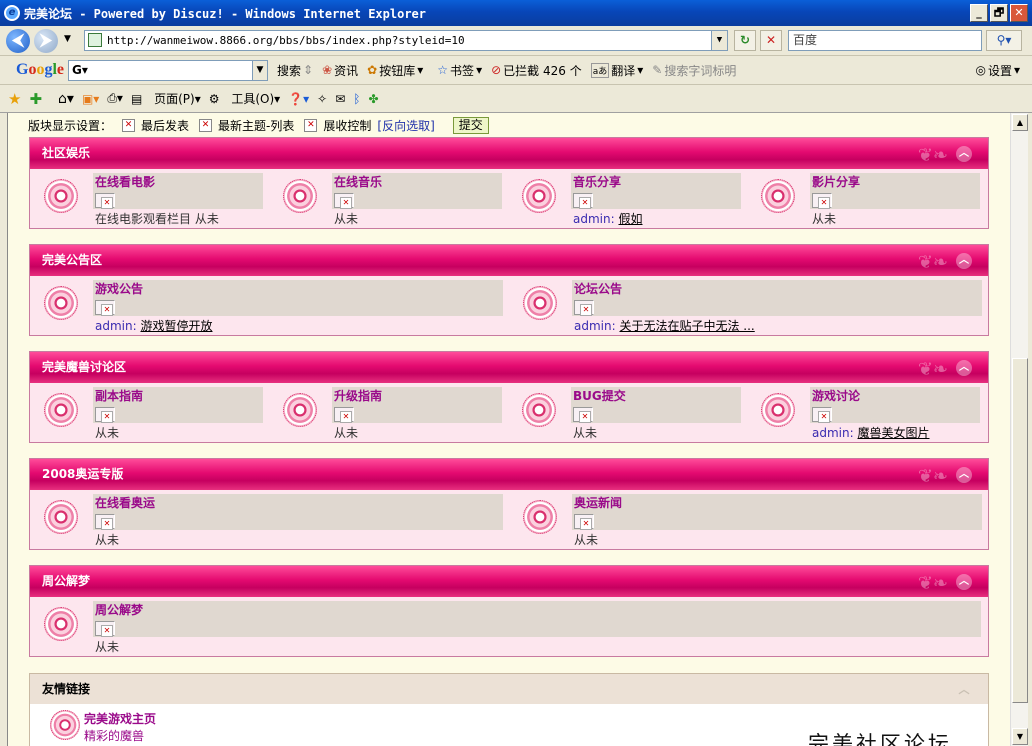 The image size is (1032, 746). Describe the element at coordinates (893, 433) in the screenshot. I see `last-post-link: 魔兽美女图片` at that location.